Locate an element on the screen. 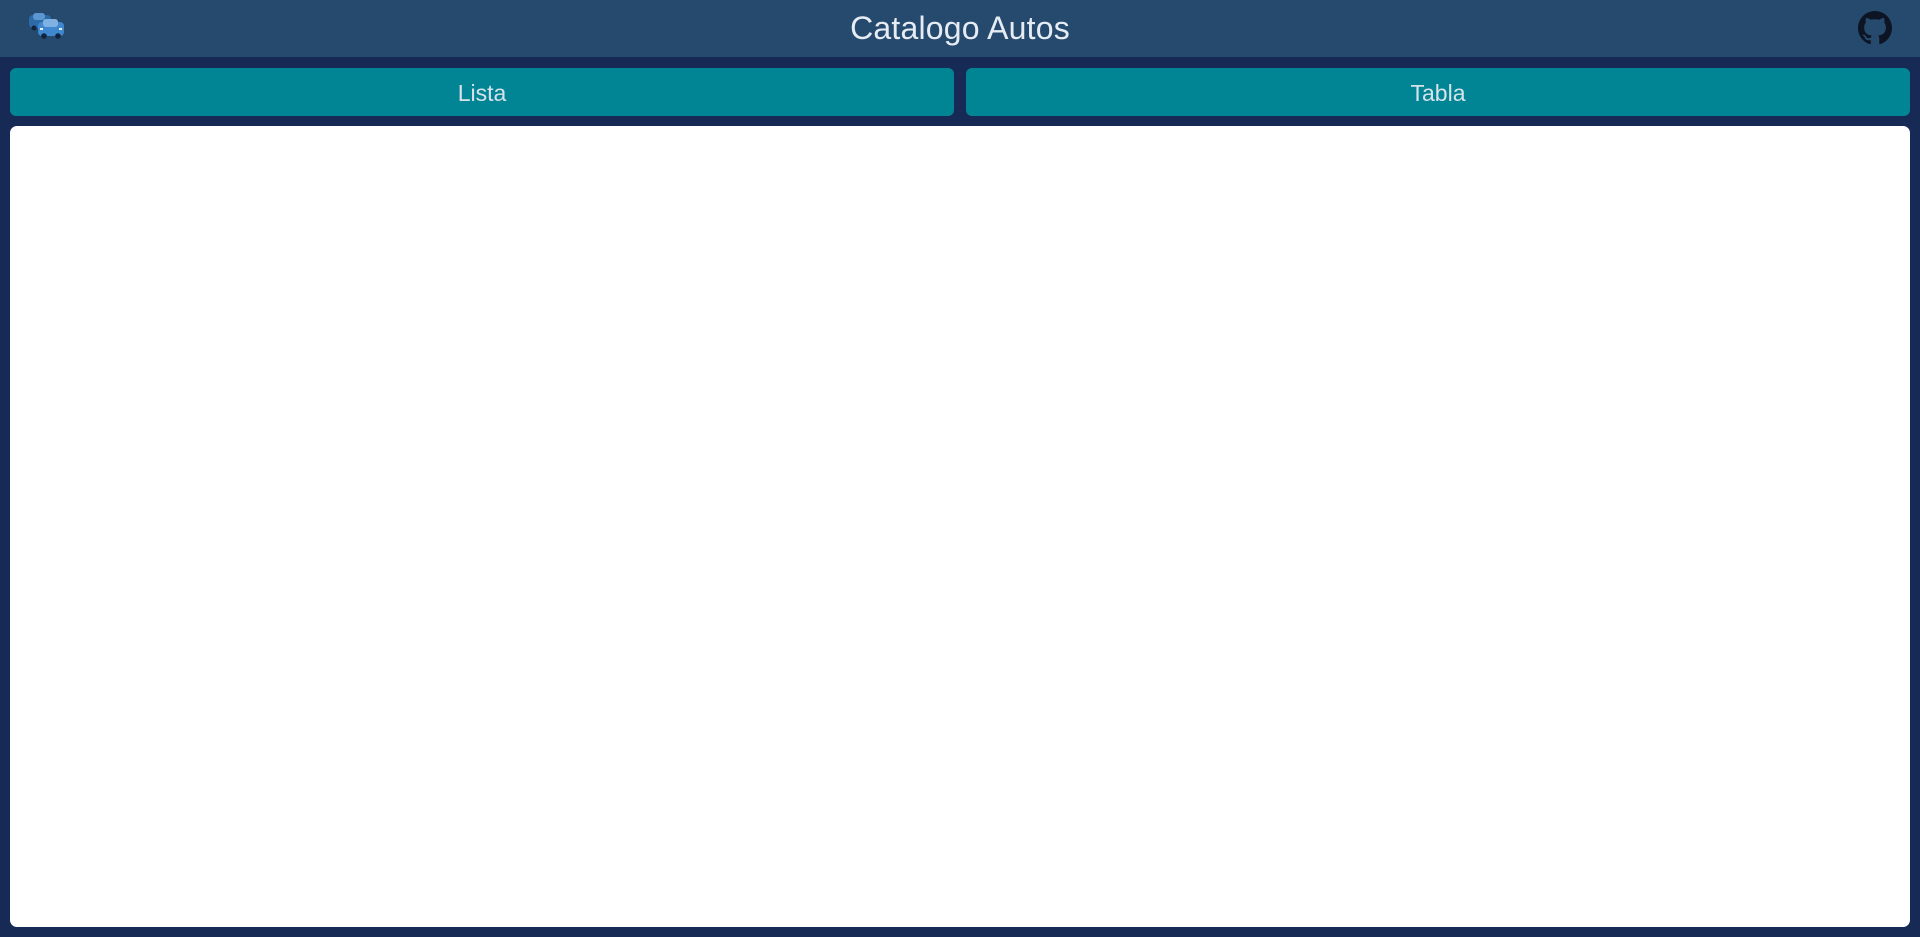 The image size is (1920, 937). github-icon is located at coordinates (1875, 28).